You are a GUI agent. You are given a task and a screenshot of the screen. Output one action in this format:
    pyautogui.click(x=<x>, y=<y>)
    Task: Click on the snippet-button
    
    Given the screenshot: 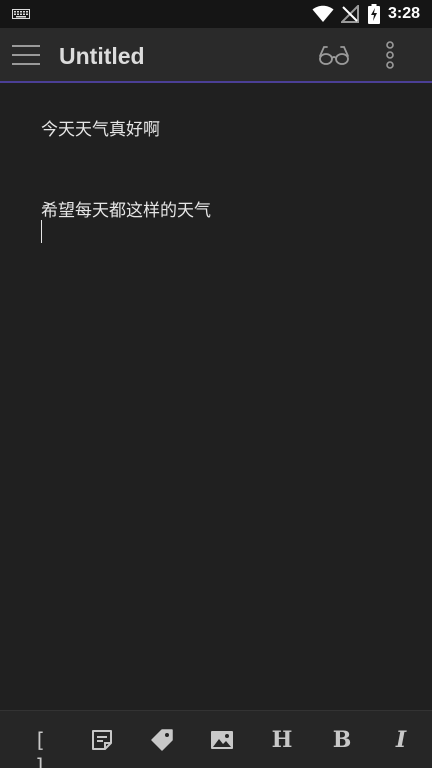 What is the action you would take?
    pyautogui.click(x=102, y=740)
    